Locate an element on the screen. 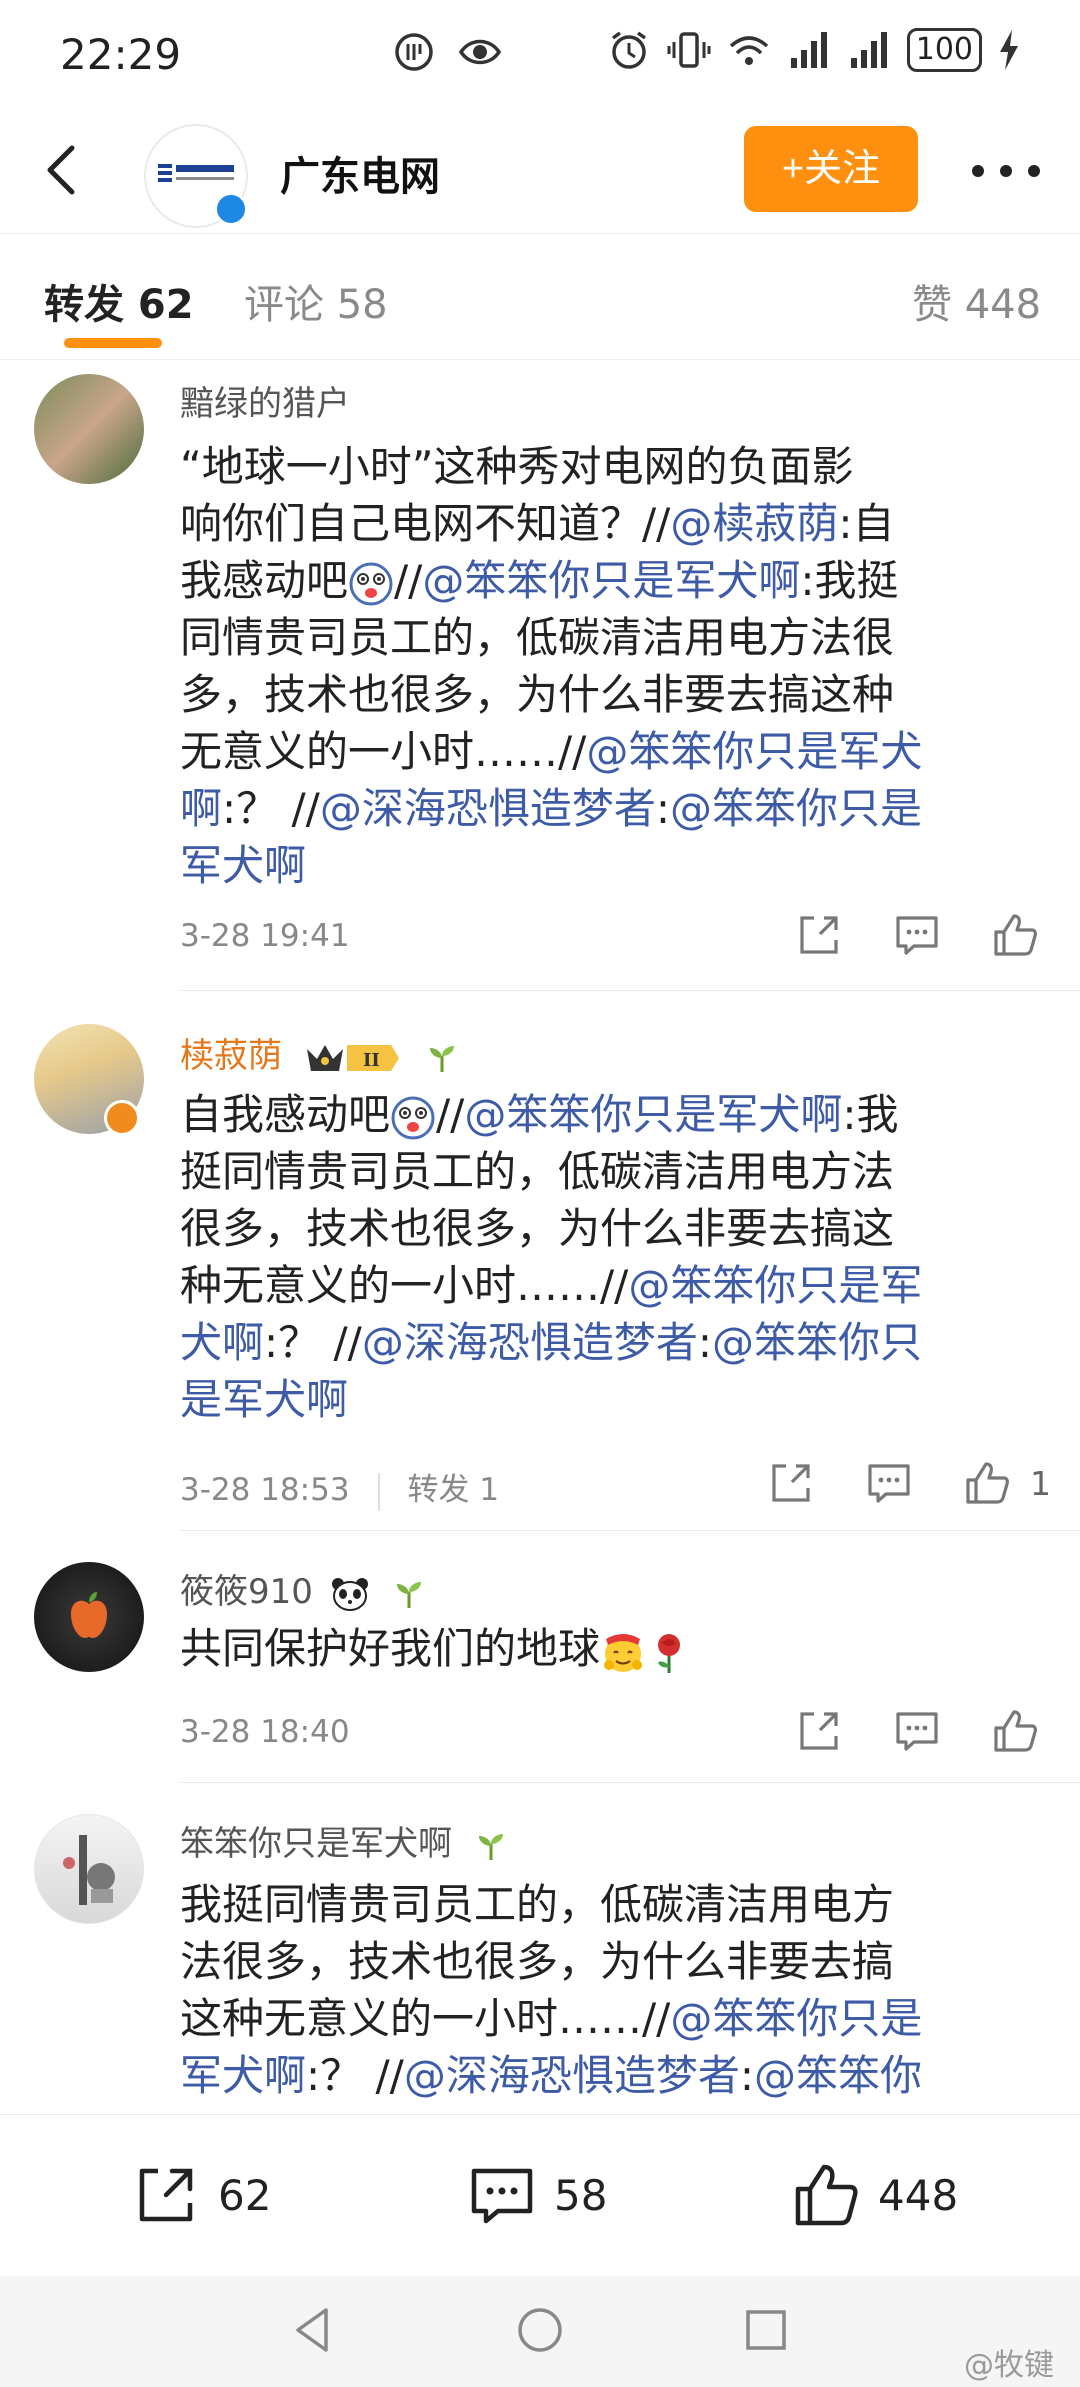 The width and height of the screenshot is (1080, 2387). comment-line: 我挺同情贵司员工的，低碳清洁用电方 is located at coordinates (616, 1904).